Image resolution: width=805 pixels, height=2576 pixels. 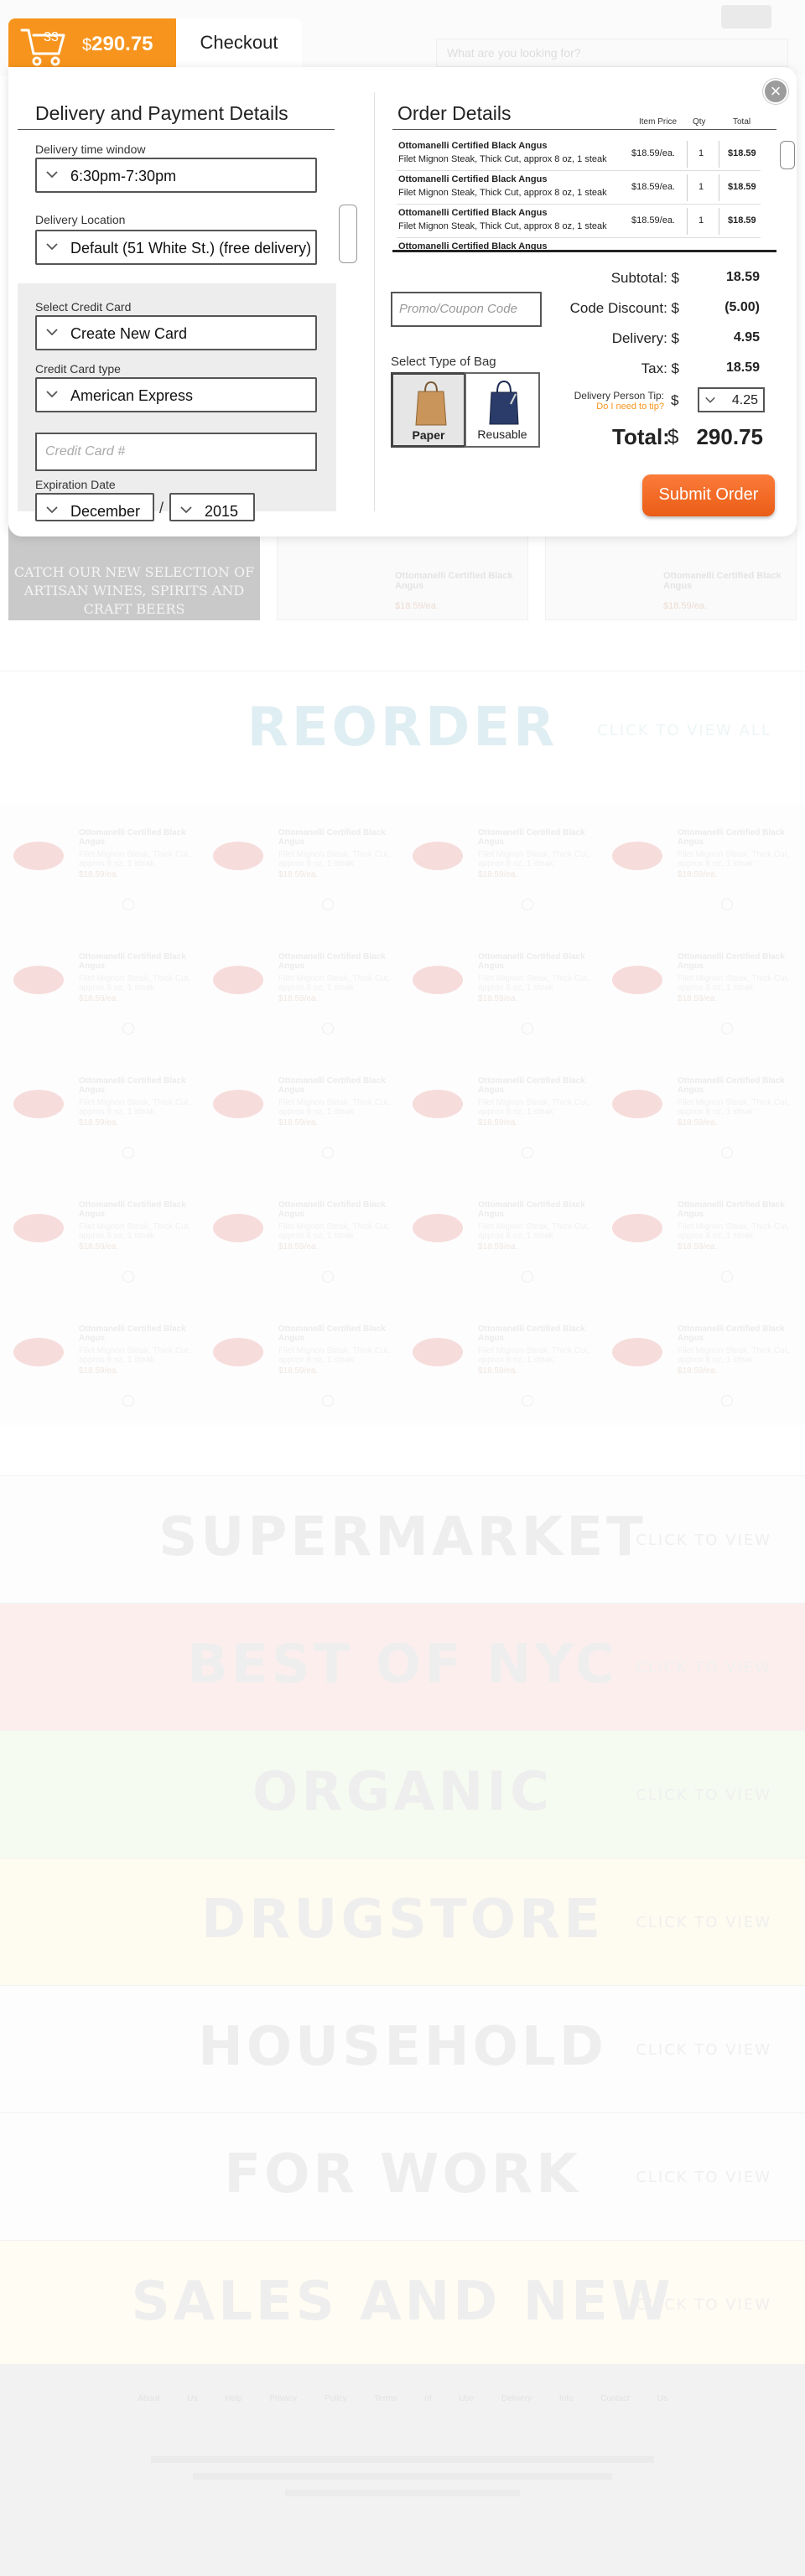 I want to click on promo-code-input: Promo/Coupon Code, so click(x=466, y=309).